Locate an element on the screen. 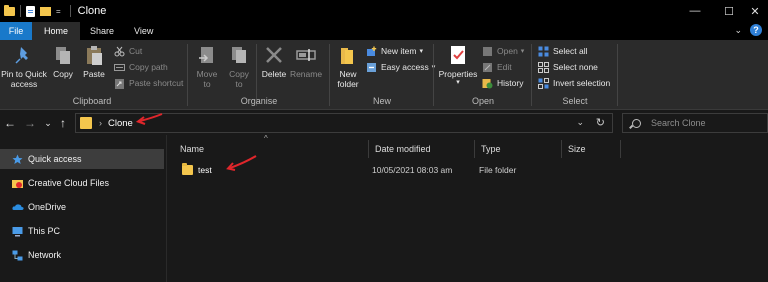 The height and width of the screenshot is (282, 768). rename-icon is located at coordinates (306, 55).